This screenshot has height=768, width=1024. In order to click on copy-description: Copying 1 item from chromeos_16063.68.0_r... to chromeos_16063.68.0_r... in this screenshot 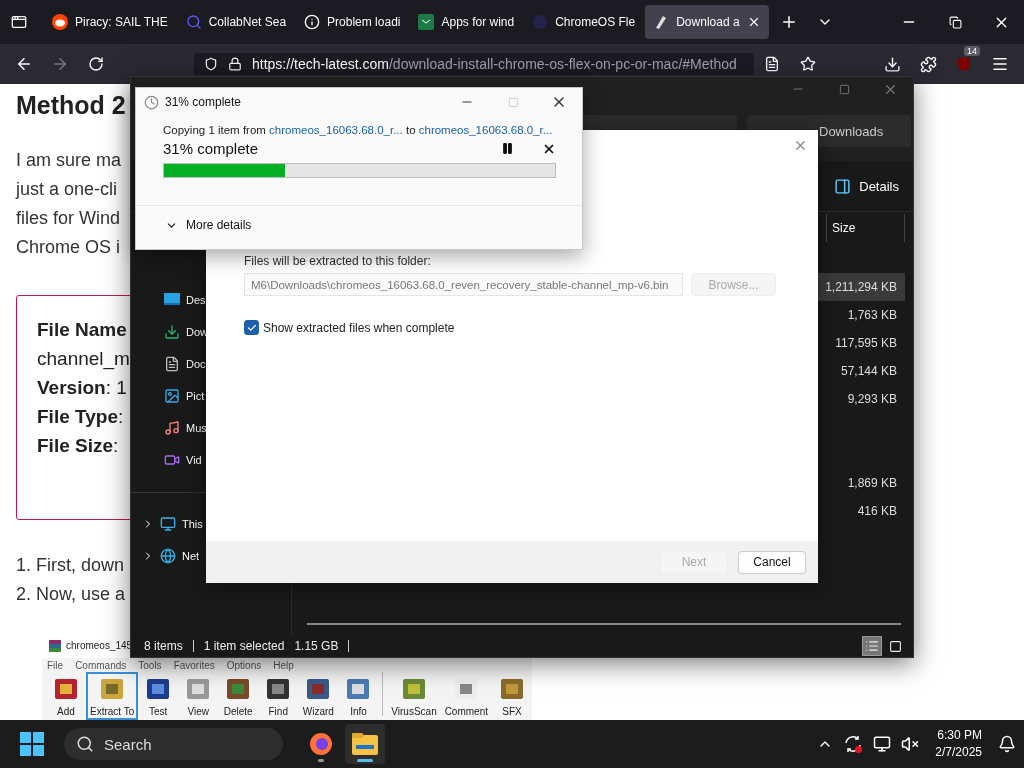, I will do `click(358, 130)`.